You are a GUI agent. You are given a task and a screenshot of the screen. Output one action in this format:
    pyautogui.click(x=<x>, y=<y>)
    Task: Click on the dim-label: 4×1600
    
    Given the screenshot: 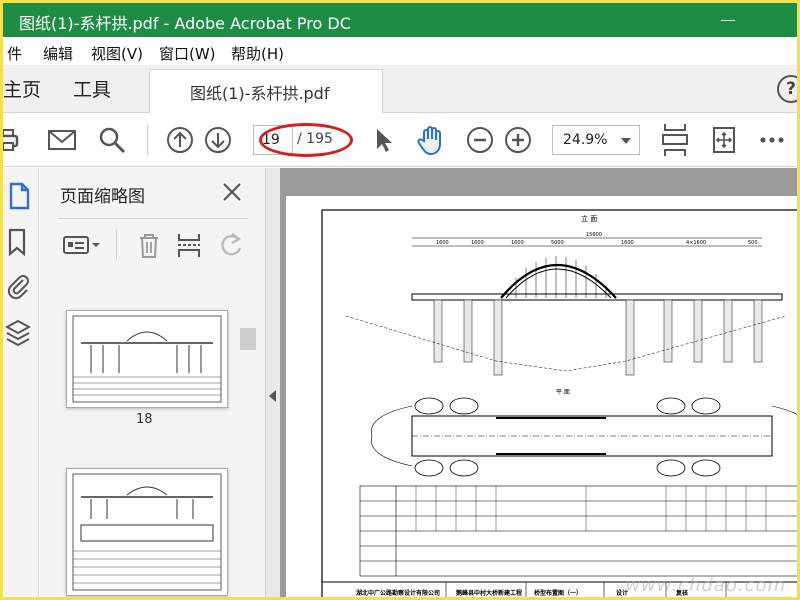 What is the action you would take?
    pyautogui.click(x=696, y=243)
    